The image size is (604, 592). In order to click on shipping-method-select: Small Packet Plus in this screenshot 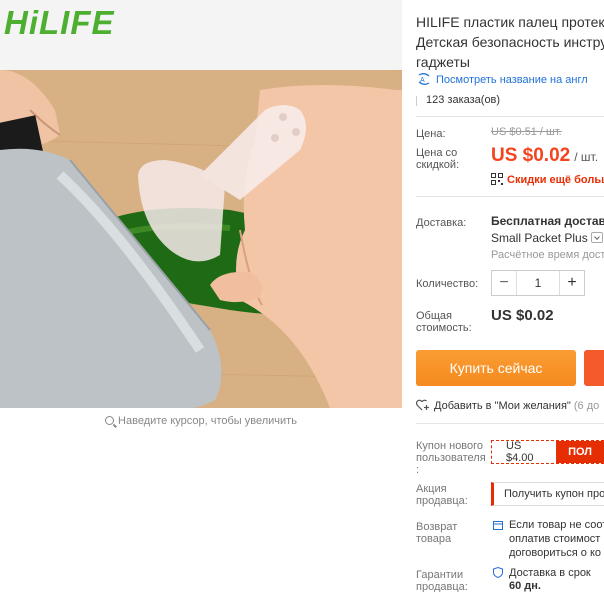, I will do `click(547, 238)`.